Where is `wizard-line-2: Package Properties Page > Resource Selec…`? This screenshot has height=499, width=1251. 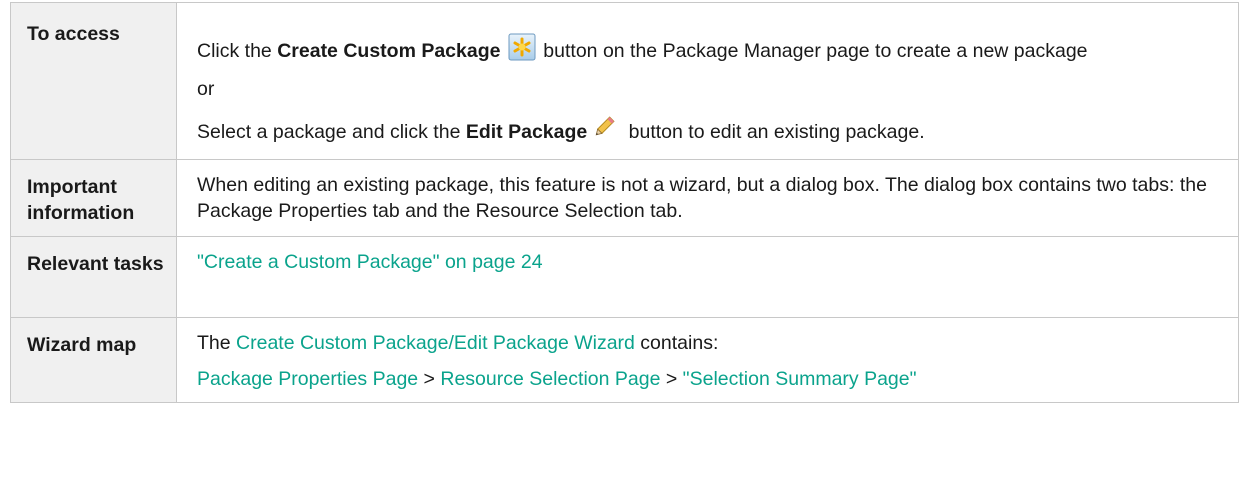 wizard-line-2: Package Properties Page > Resource Selec… is located at coordinates (710, 379).